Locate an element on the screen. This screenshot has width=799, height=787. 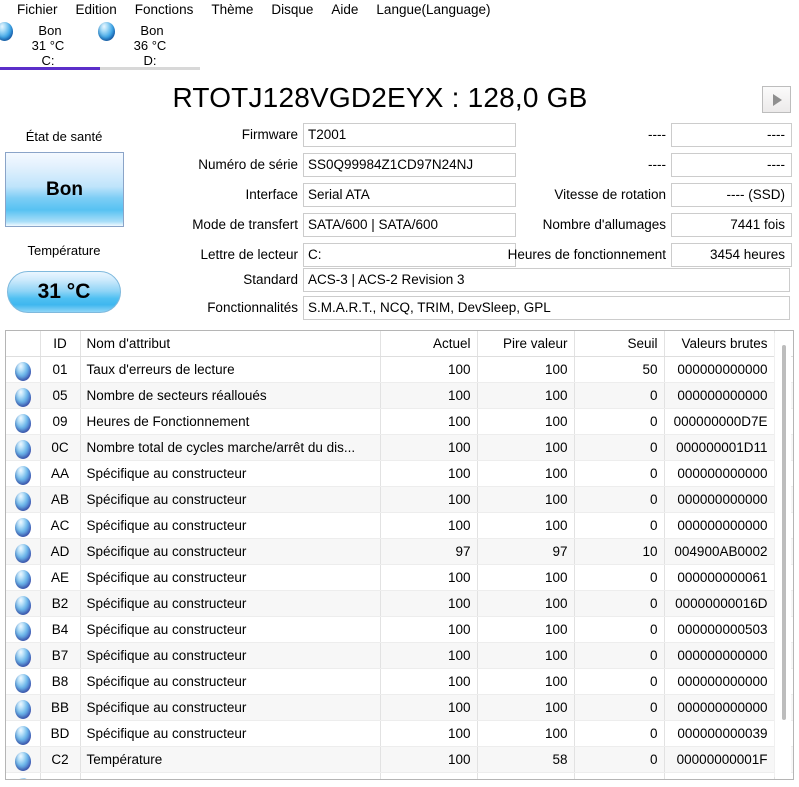
field-unknown-2-value: ---- is located at coordinates (731, 165).